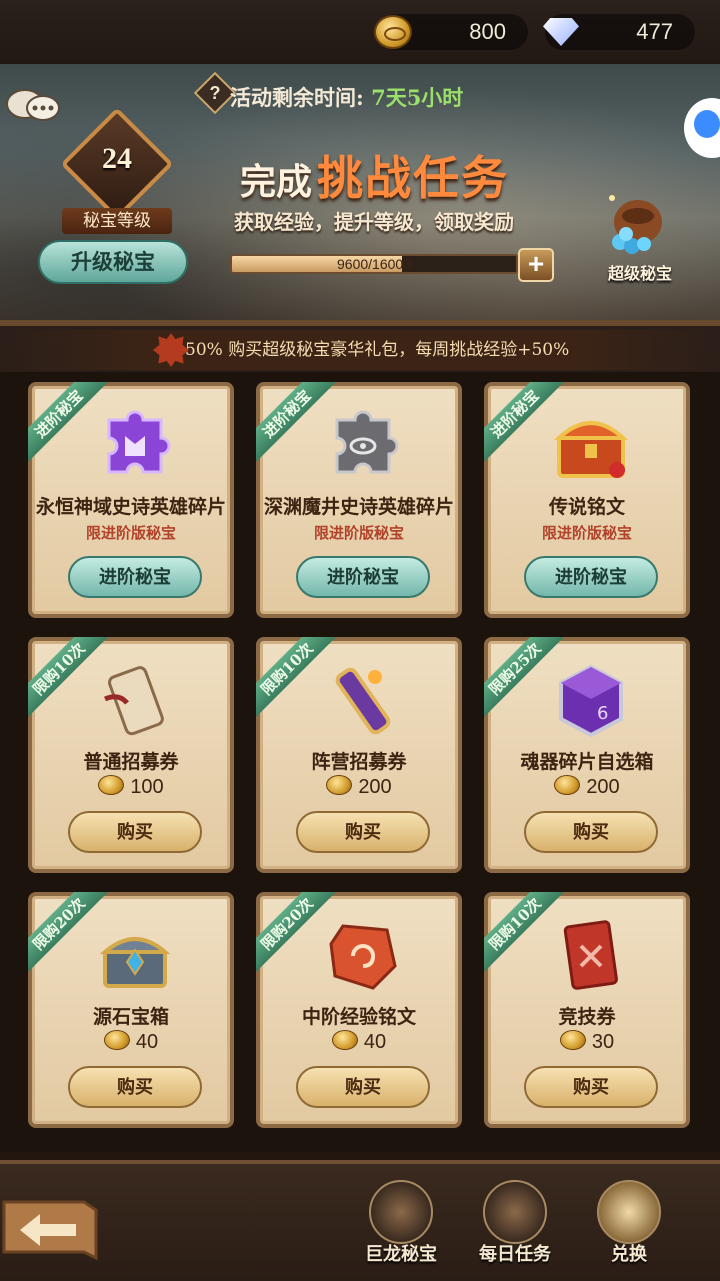  I want to click on item-name: 永恒神域史诗英雄碎片, so click(130, 507).